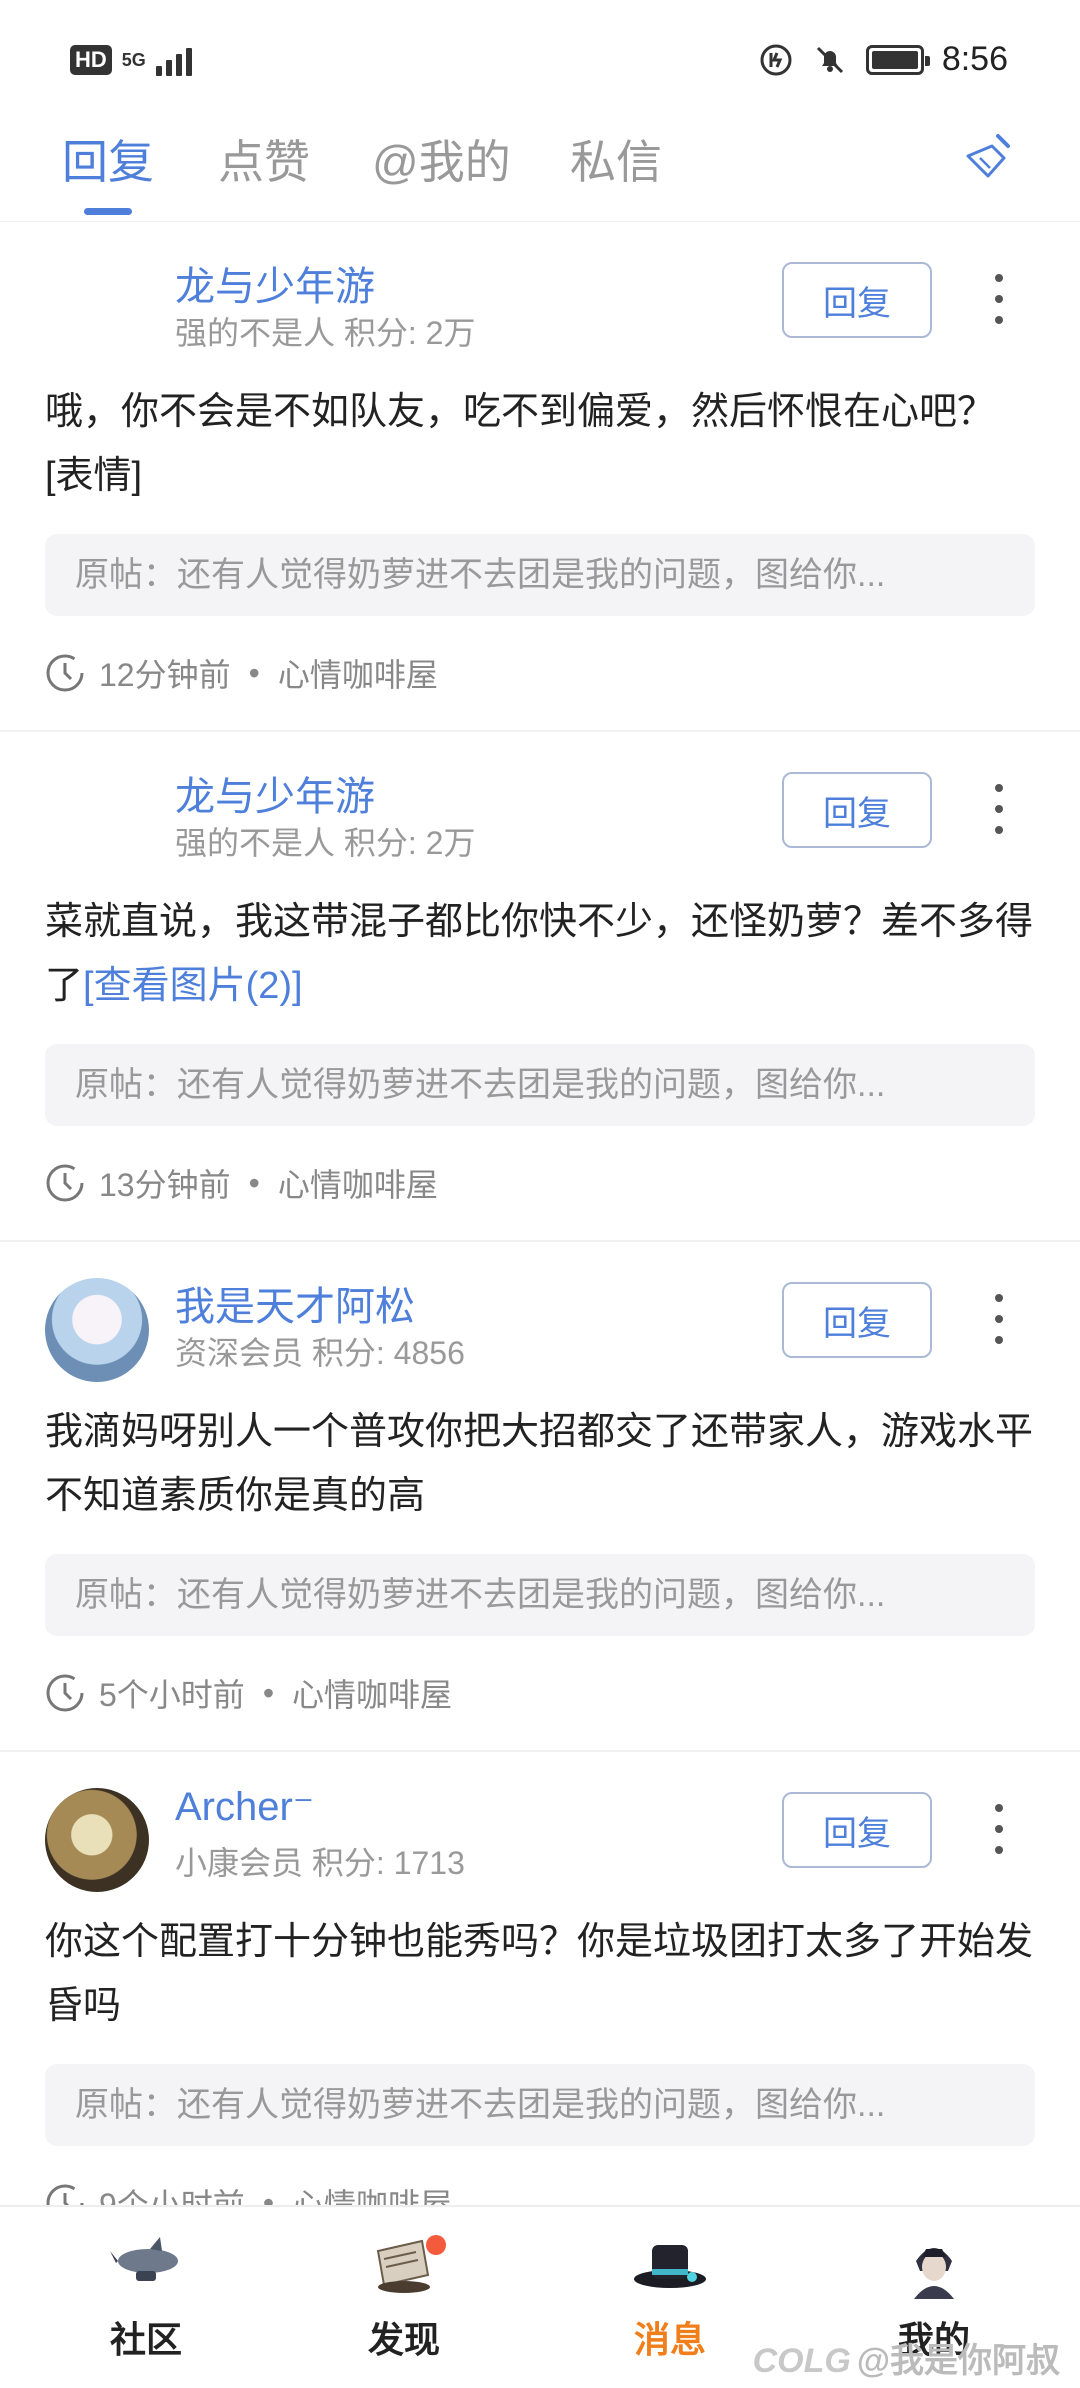 The image size is (1080, 2388). I want to click on username: Archer⁻, so click(244, 1807).